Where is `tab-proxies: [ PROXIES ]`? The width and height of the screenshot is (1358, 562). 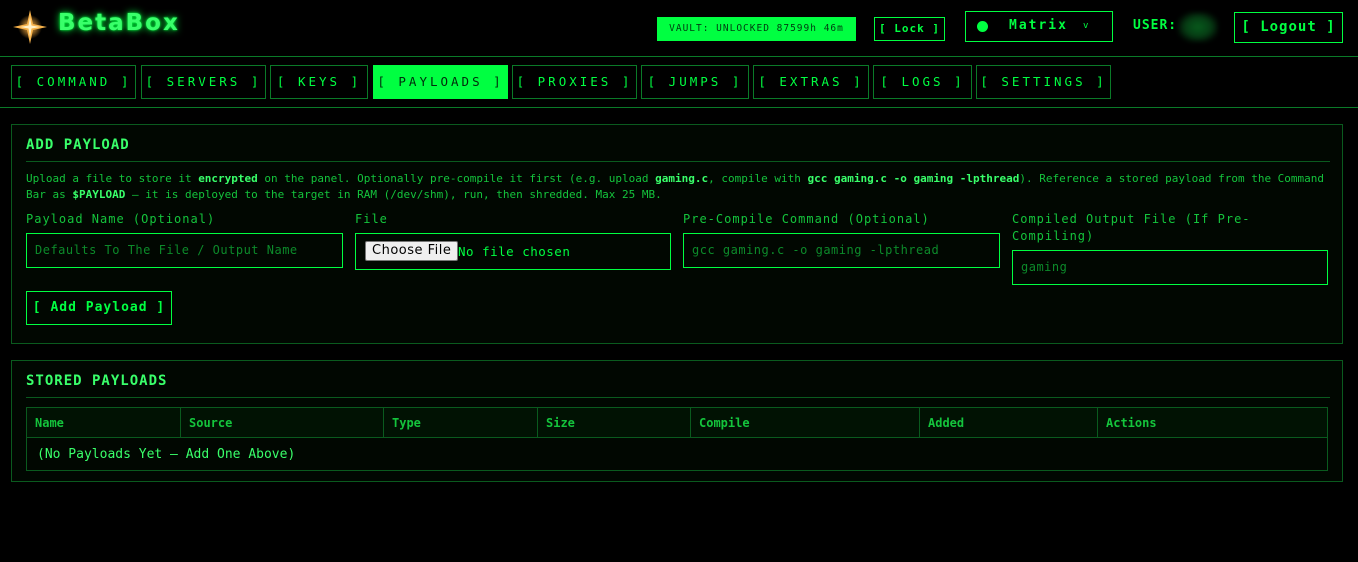 tab-proxies: [ PROXIES ] is located at coordinates (574, 82).